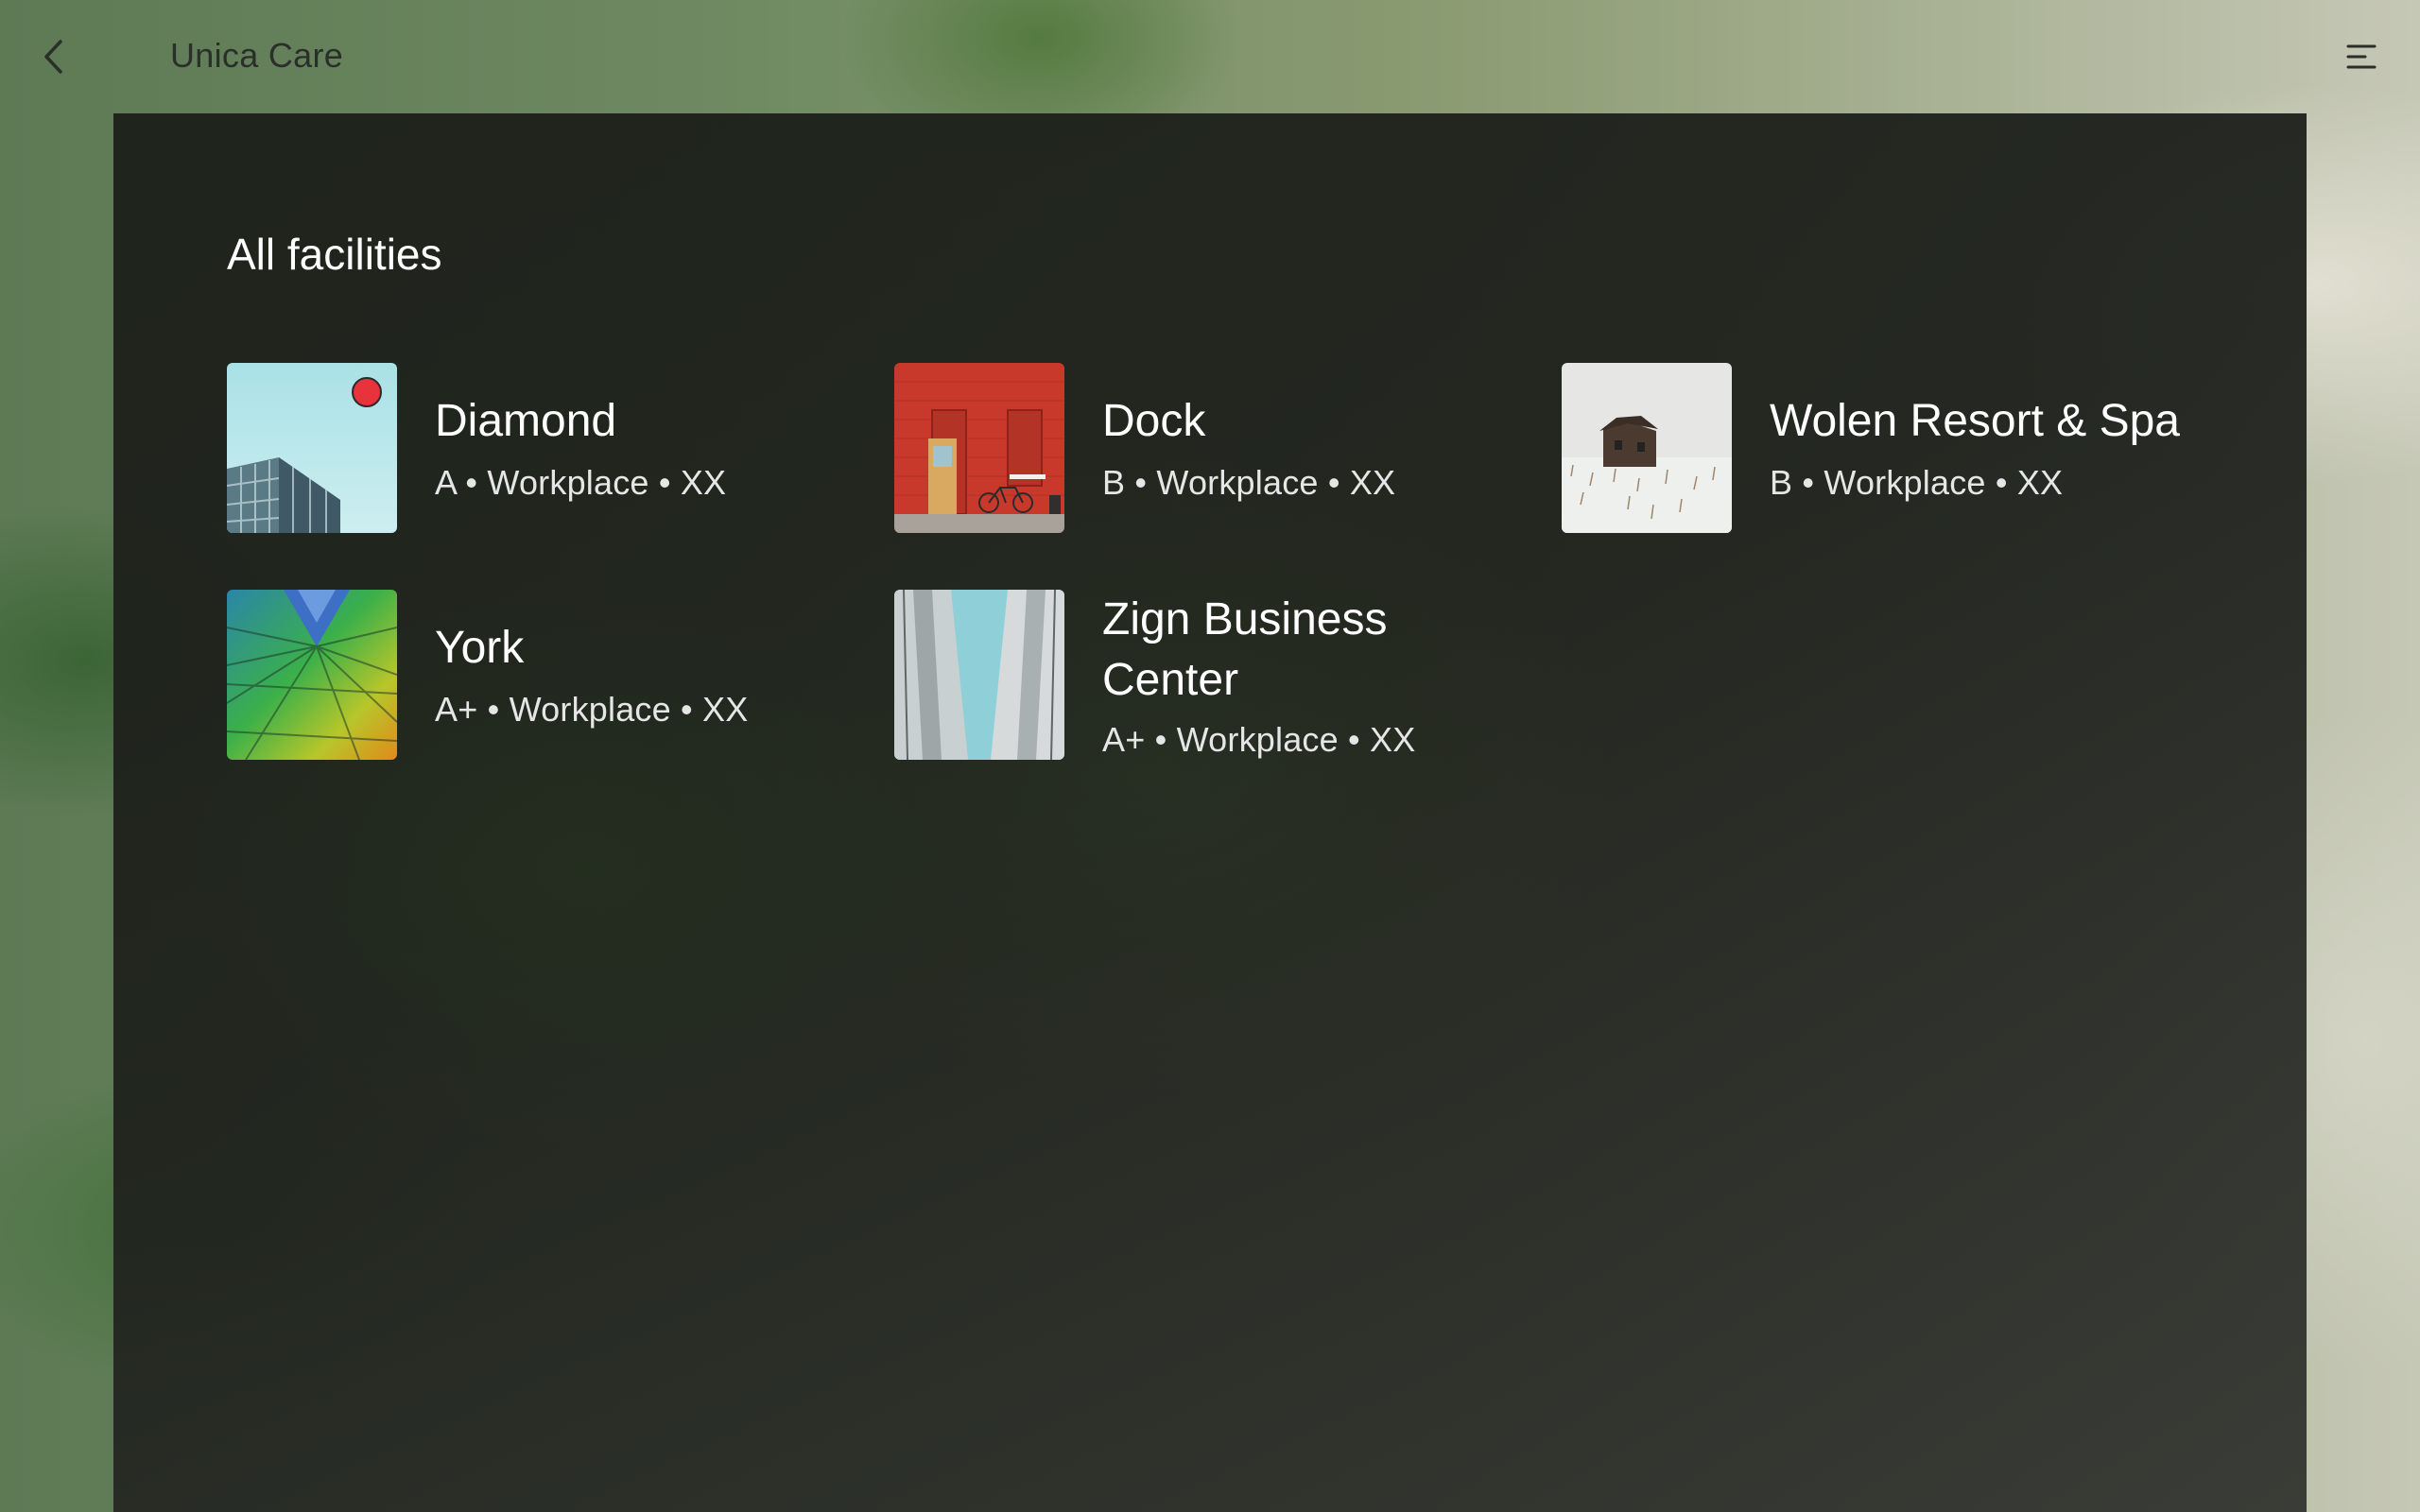 The image size is (2420, 1512). What do you see at coordinates (526, 421) in the screenshot?
I see `facility-name: Diamond` at bounding box center [526, 421].